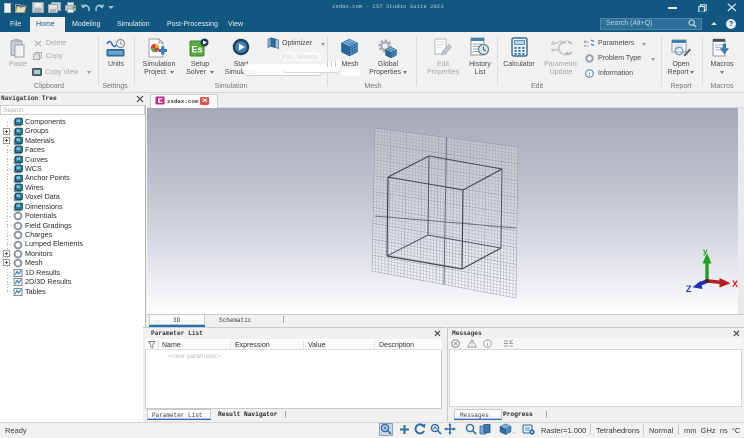 This screenshot has height=438, width=744. Describe the element at coordinates (705, 251) in the screenshot. I see `svg-text: y` at that location.